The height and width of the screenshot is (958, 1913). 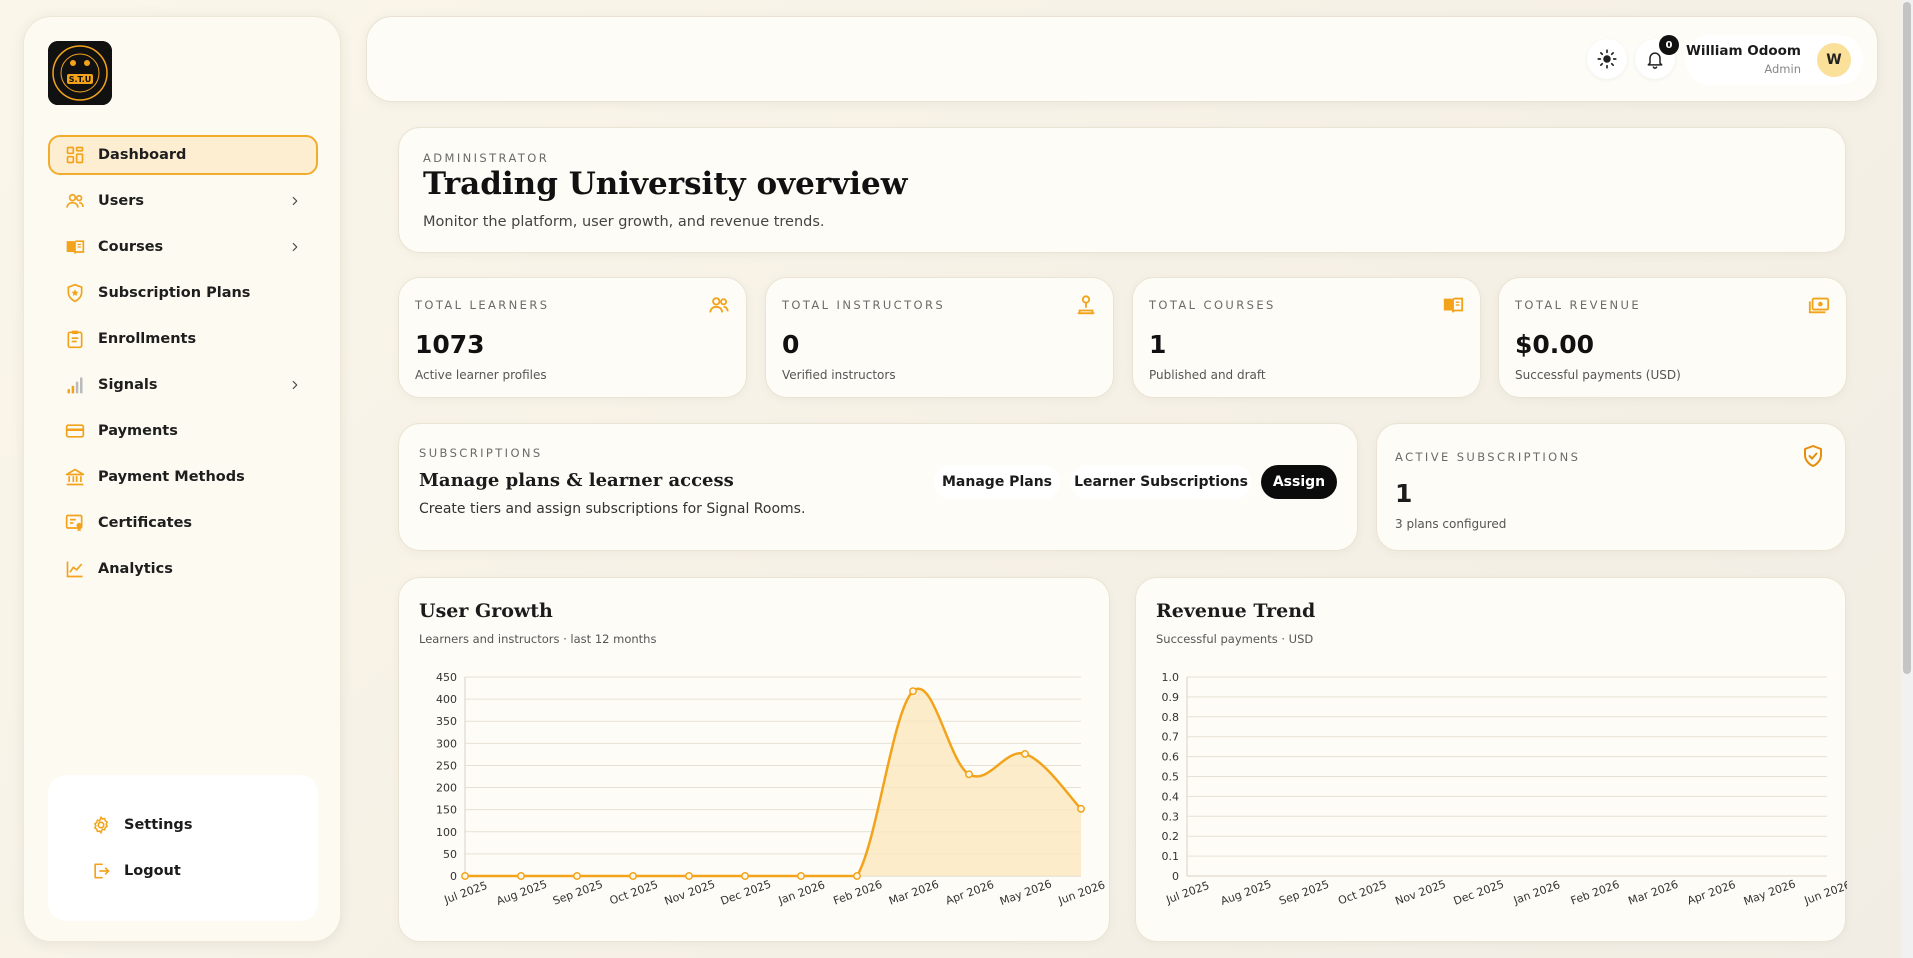 What do you see at coordinates (1451, 524) in the screenshot?
I see `active-subs-sub: 3 plans configured` at bounding box center [1451, 524].